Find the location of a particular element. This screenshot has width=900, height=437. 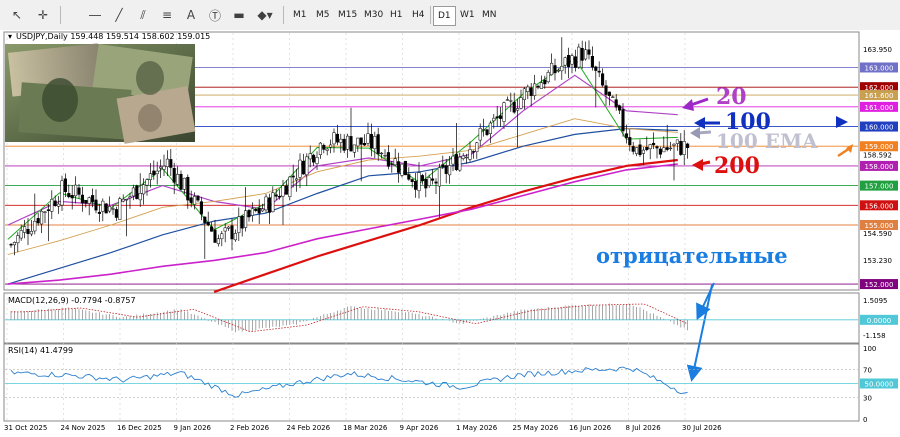

fibonacci-icon: ≡ is located at coordinates (167, 15).